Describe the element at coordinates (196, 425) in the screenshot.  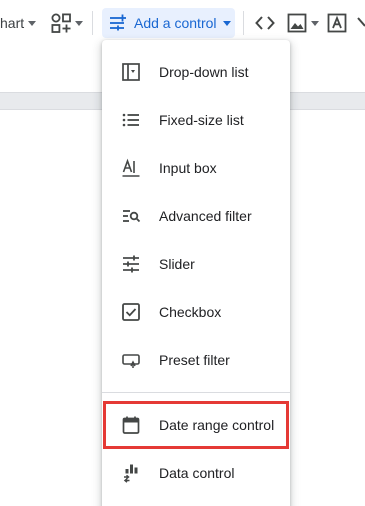
I see `highlight-annotation` at that location.